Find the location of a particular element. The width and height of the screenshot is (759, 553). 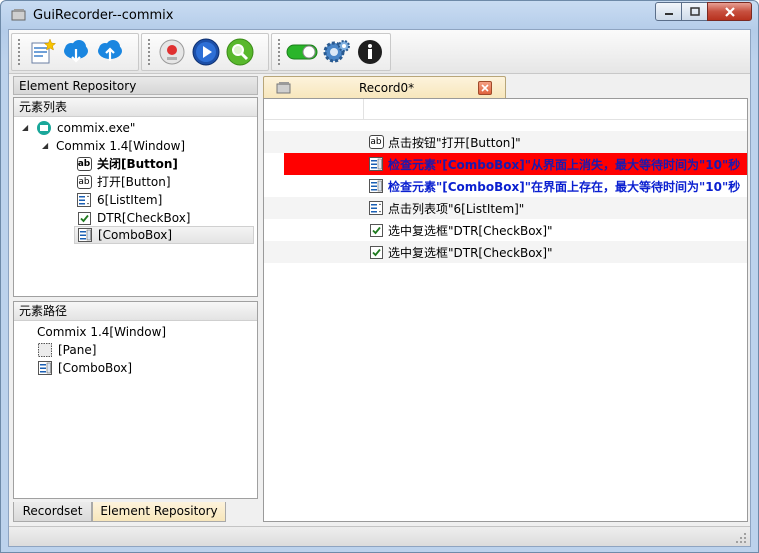

toolbar-group-record is located at coordinates (205, 52).